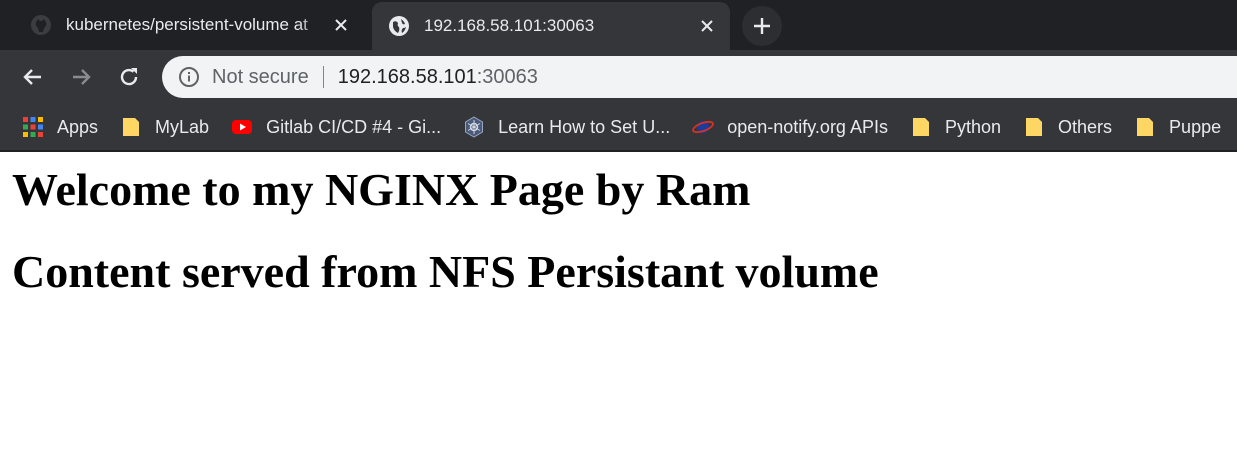 This screenshot has height=476, width=1237. Describe the element at coordinates (242, 127) in the screenshot. I see `youtube-icon` at that location.